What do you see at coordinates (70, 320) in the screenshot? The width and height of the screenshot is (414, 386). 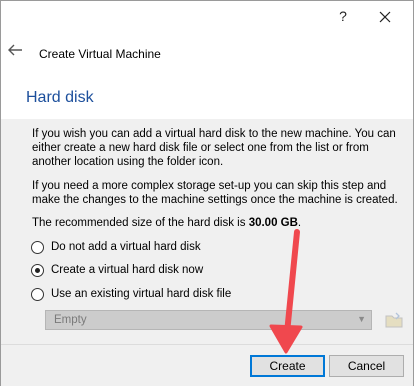 I see `select-value: Empty` at bounding box center [70, 320].